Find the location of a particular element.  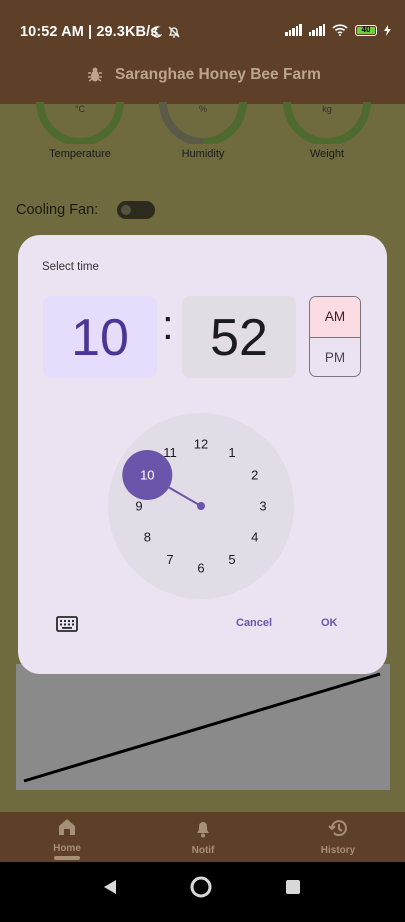

clock-number-1: 1 is located at coordinates (231, 452).